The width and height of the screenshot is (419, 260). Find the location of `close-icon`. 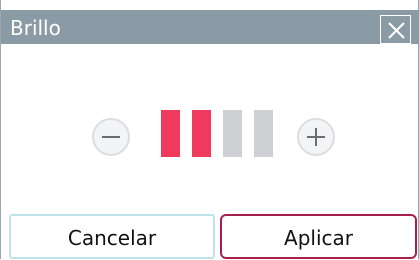

close-icon is located at coordinates (396, 30).